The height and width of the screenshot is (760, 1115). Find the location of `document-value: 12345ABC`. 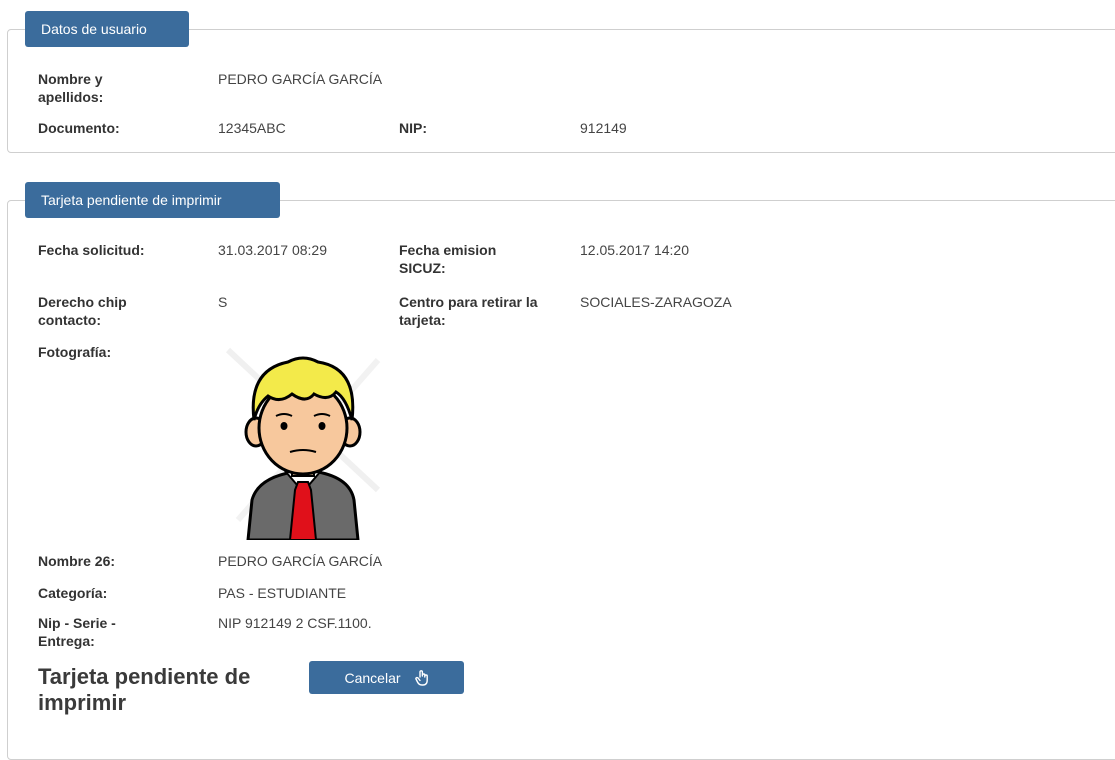

document-value: 12345ABC is located at coordinates (252, 128).